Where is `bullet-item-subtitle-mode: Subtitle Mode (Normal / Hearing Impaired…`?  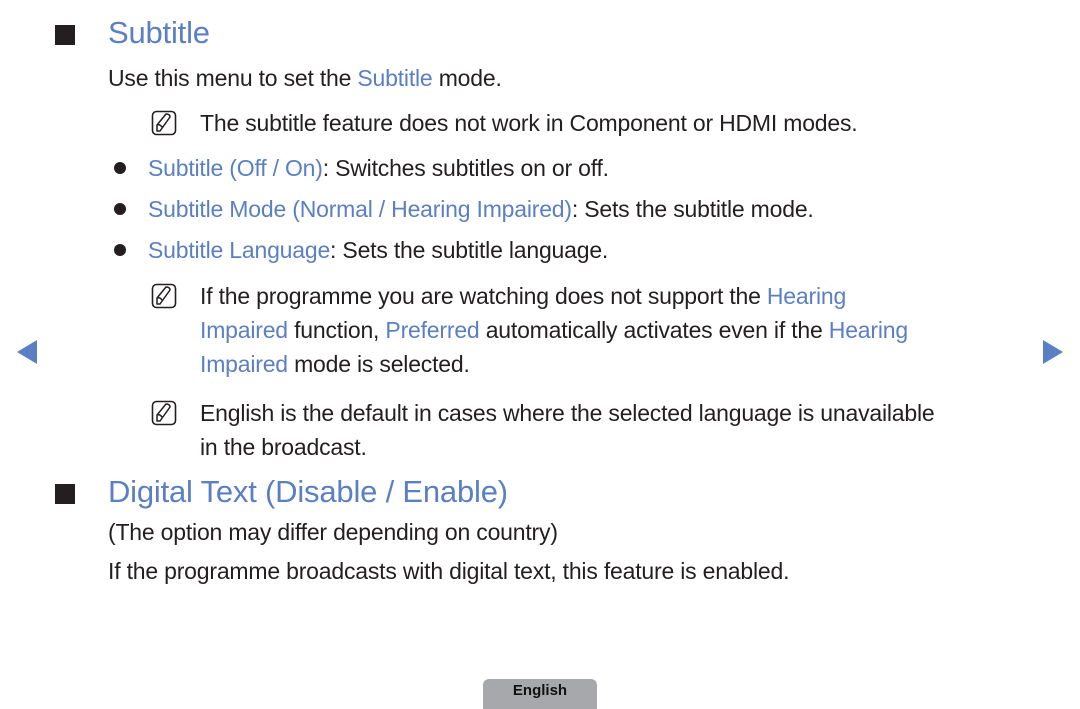 bullet-item-subtitle-mode: Subtitle Mode (Normal / Hearing Impaired… is located at coordinates (481, 209).